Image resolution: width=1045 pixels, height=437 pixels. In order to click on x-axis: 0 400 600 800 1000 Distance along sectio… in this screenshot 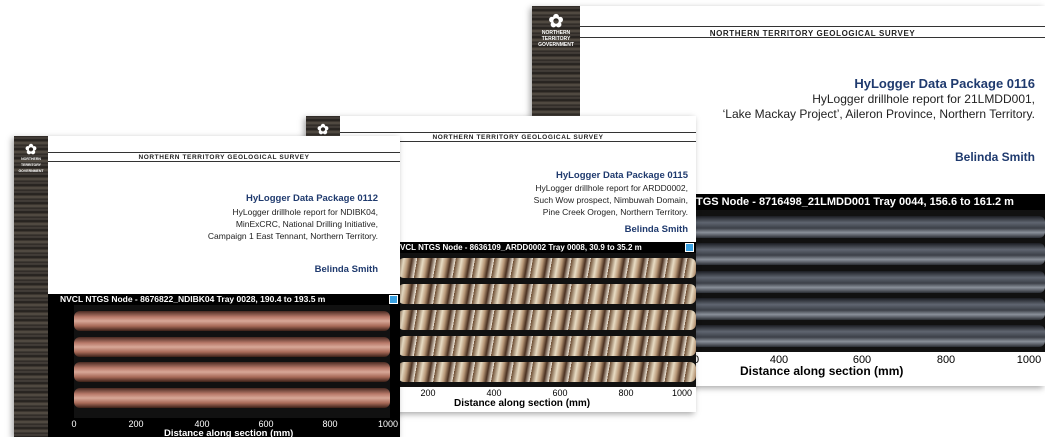, I will do `click(868, 369)`.